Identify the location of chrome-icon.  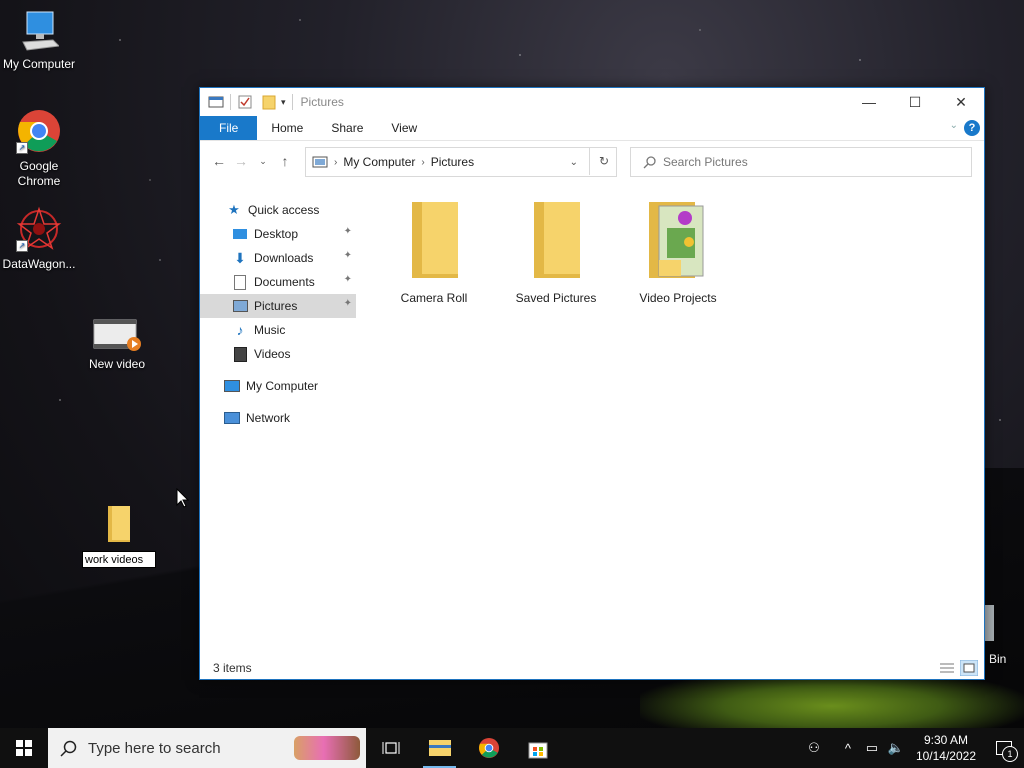
(488, 748).